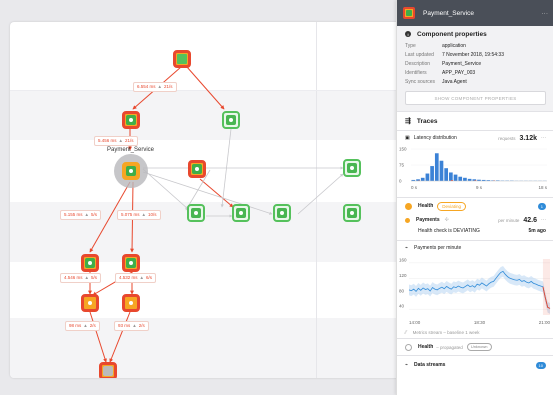 This screenshot has width=553, height=395. Describe the element at coordinates (409, 13) in the screenshot. I see `component-status-icon` at that location.